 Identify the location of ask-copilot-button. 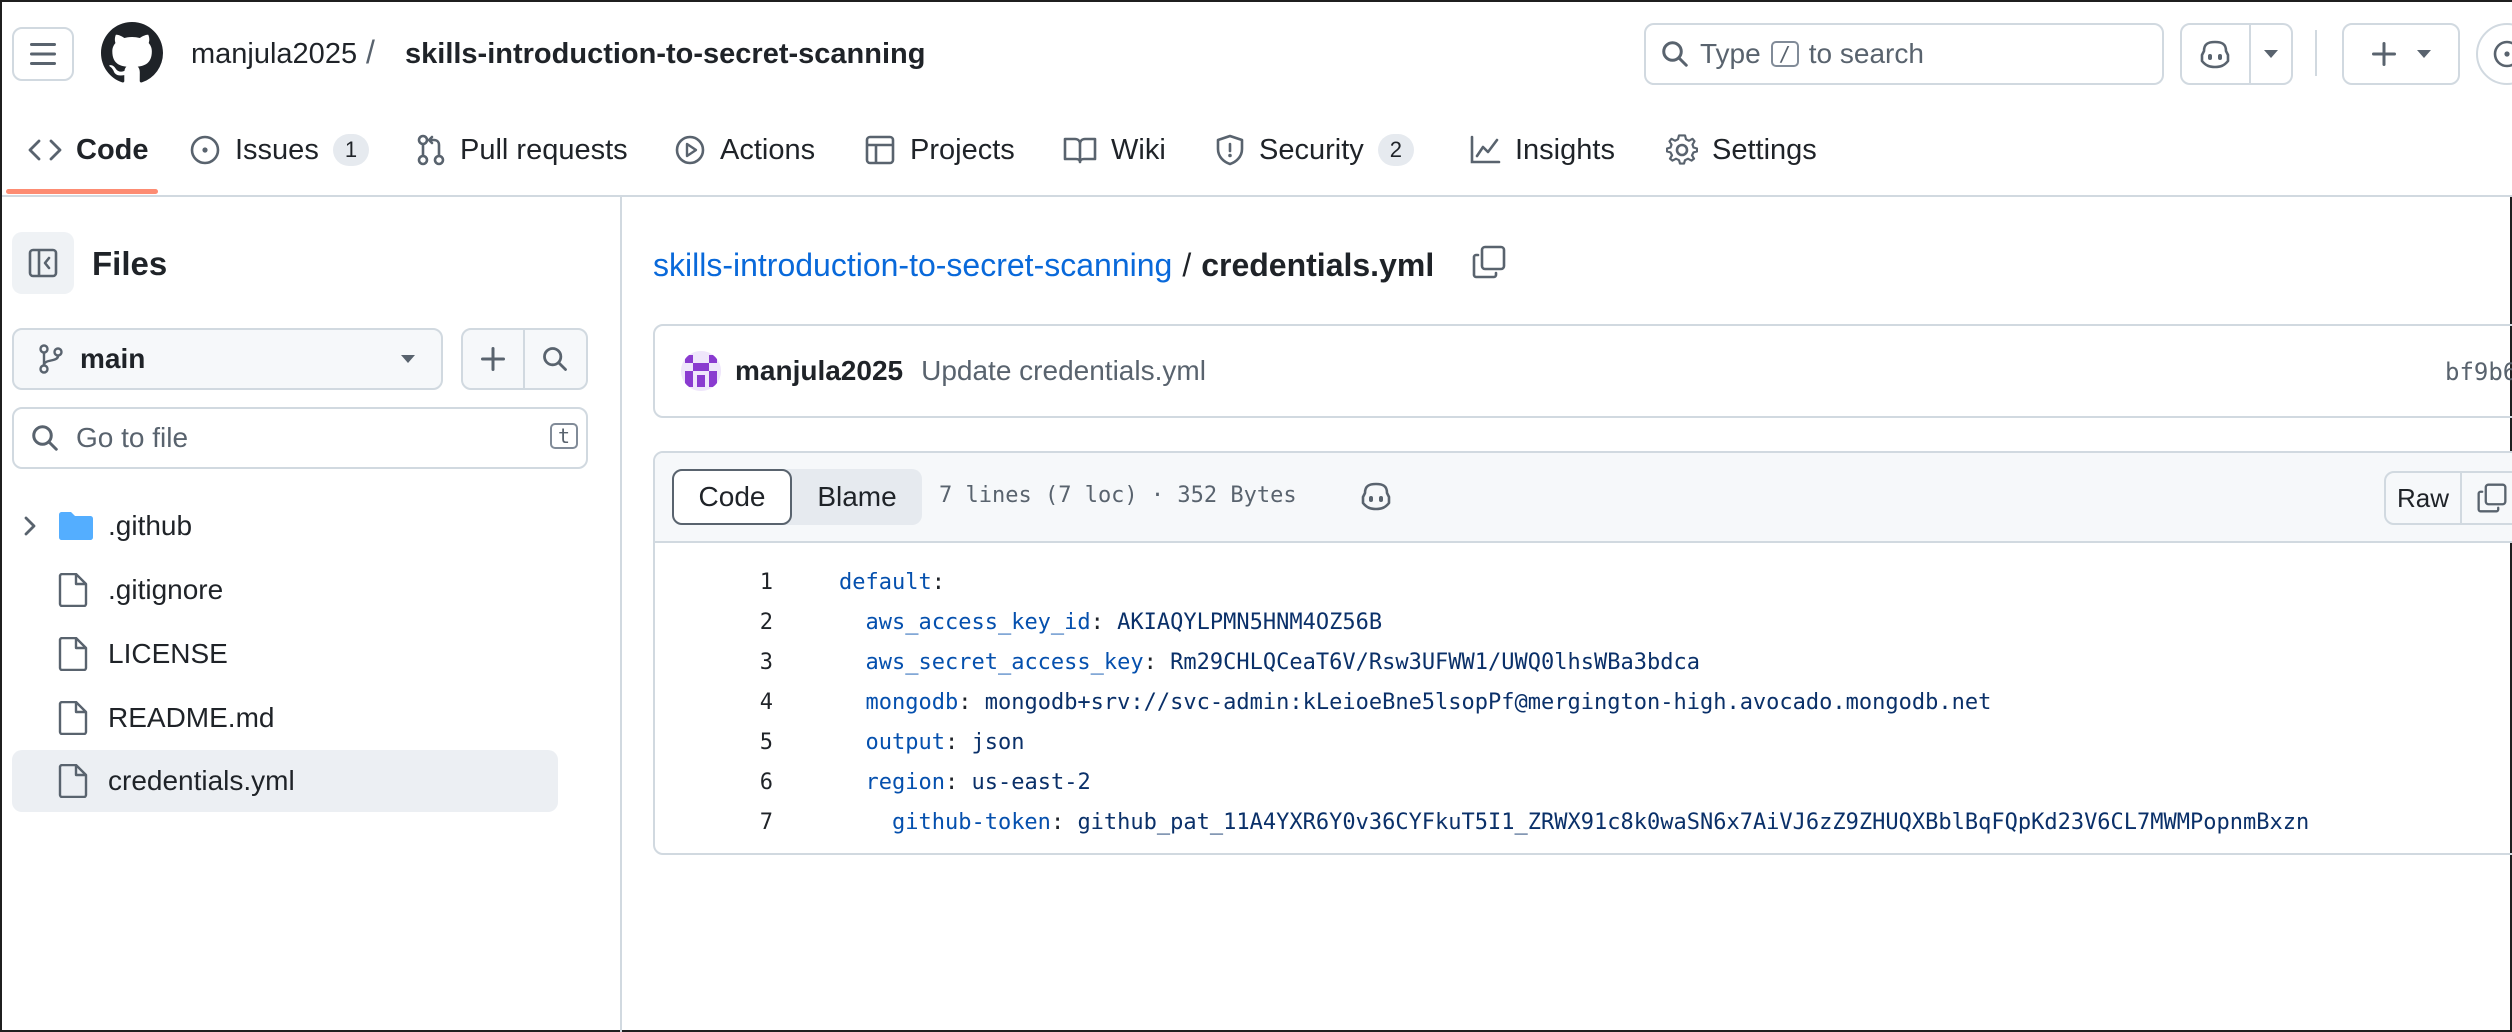
(1376, 496).